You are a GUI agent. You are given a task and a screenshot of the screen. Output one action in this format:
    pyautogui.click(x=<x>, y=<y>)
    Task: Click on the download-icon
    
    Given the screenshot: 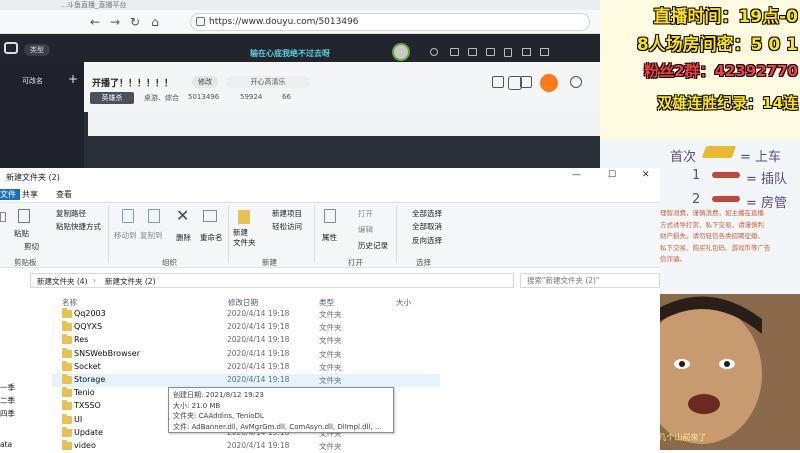 What is the action you would take?
    pyautogui.click(x=526, y=52)
    